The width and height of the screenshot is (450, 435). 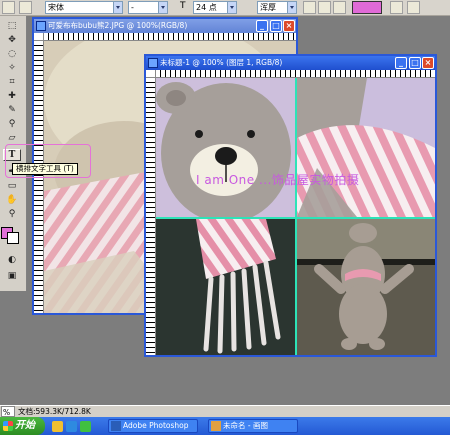 I want to click on windows-taskbar: 开始 Adobe Photoshop 未命名 - 画图, so click(x=225, y=426).